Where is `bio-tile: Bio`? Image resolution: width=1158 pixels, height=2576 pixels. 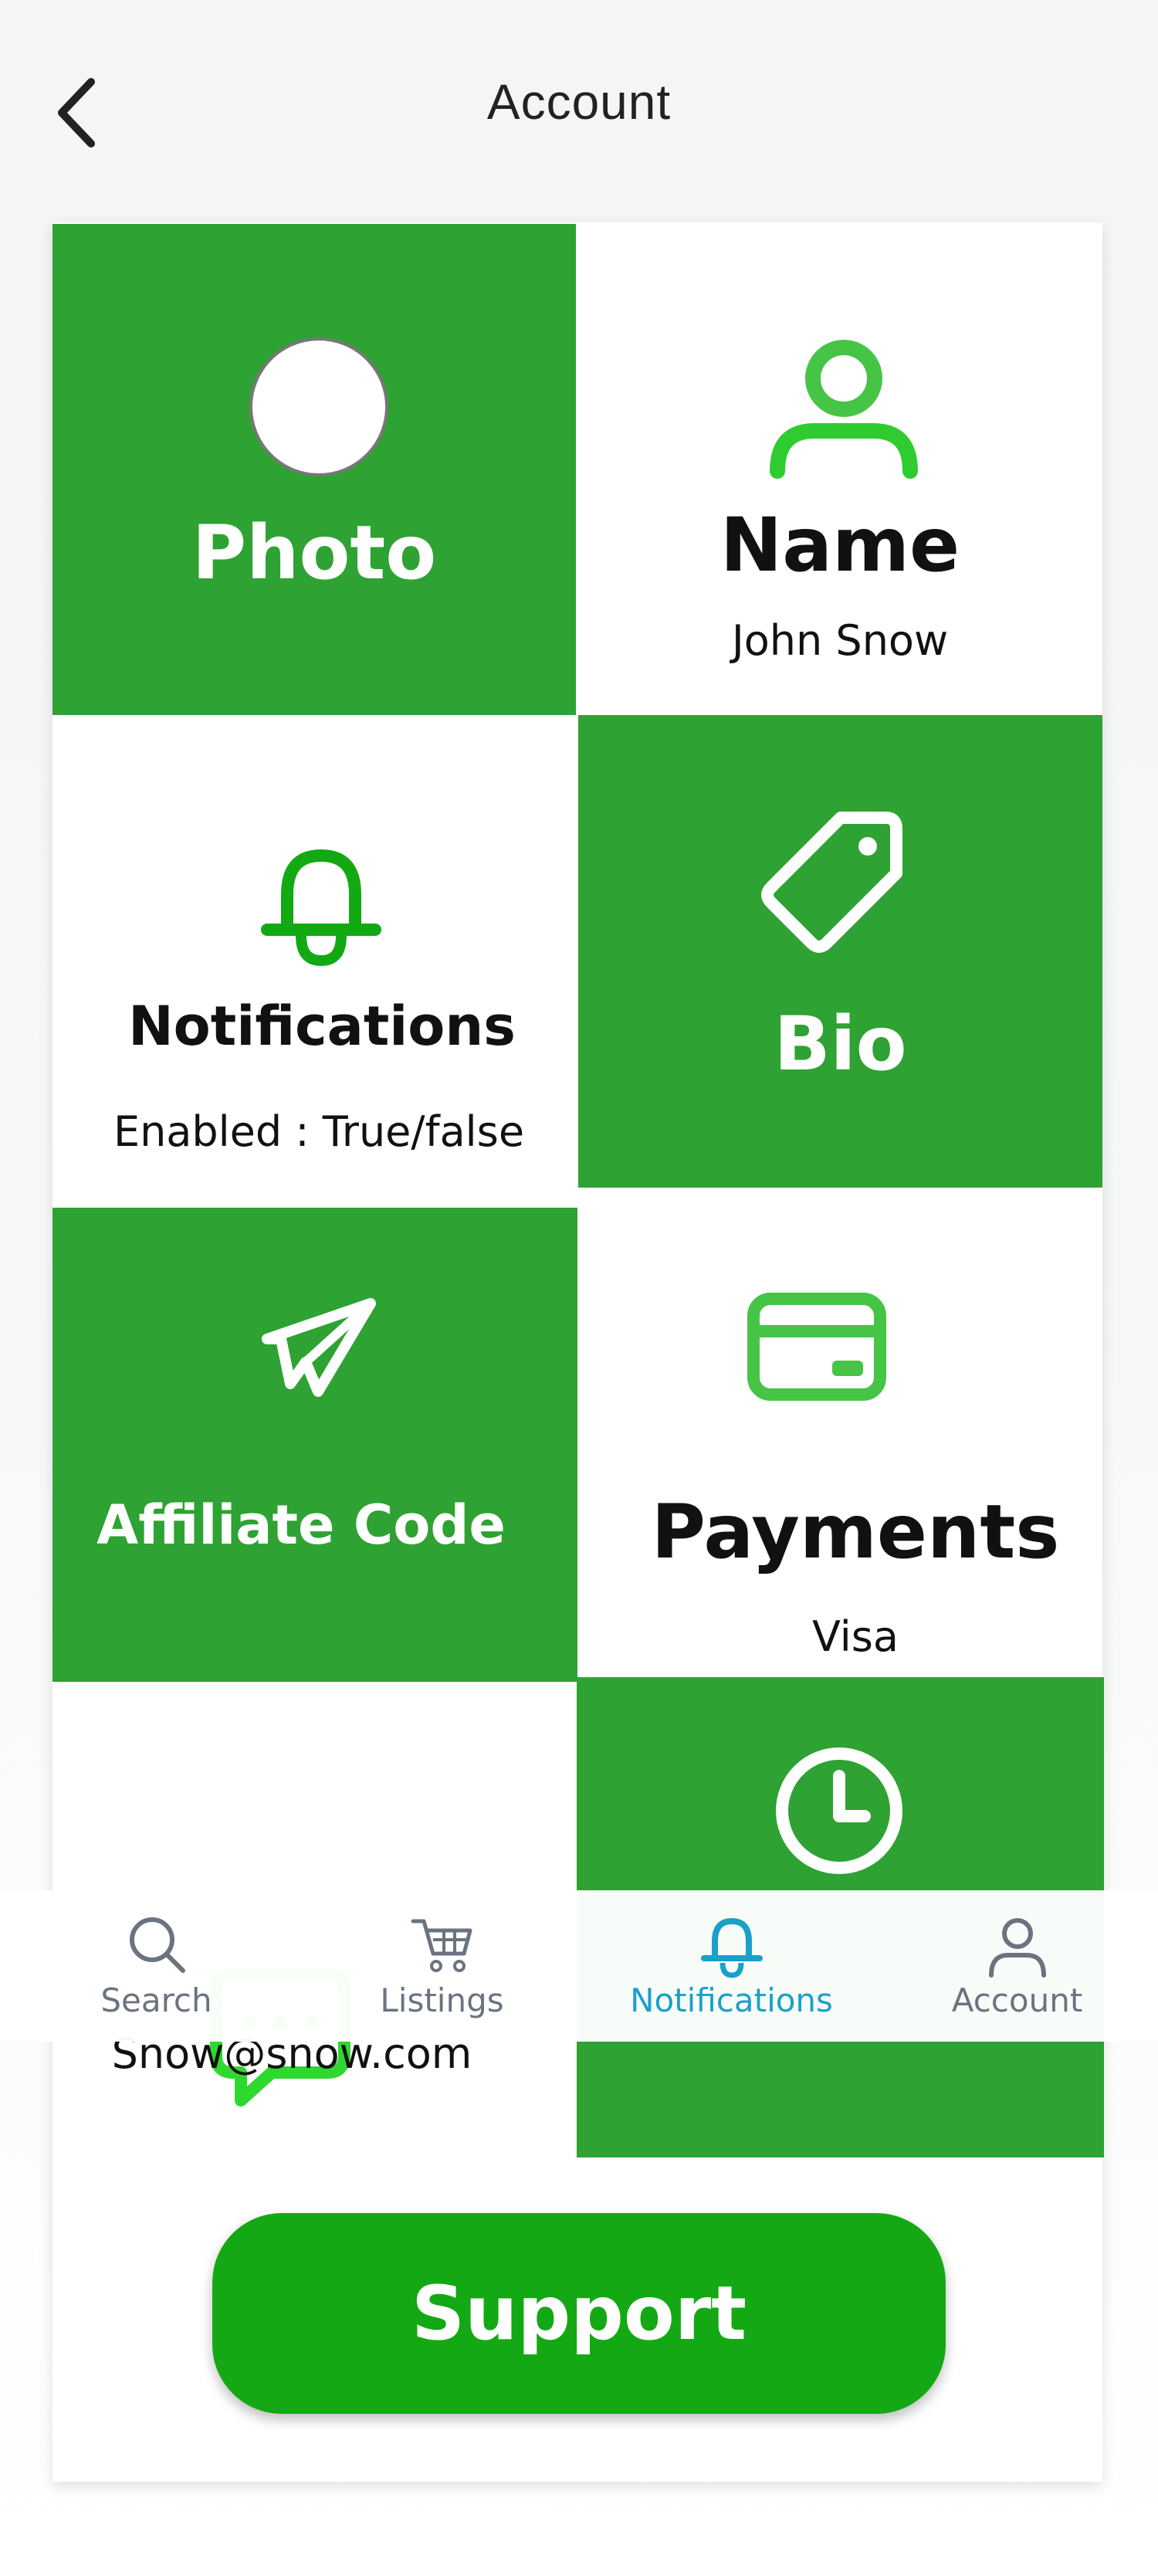
bio-tile: Bio is located at coordinates (840, 951).